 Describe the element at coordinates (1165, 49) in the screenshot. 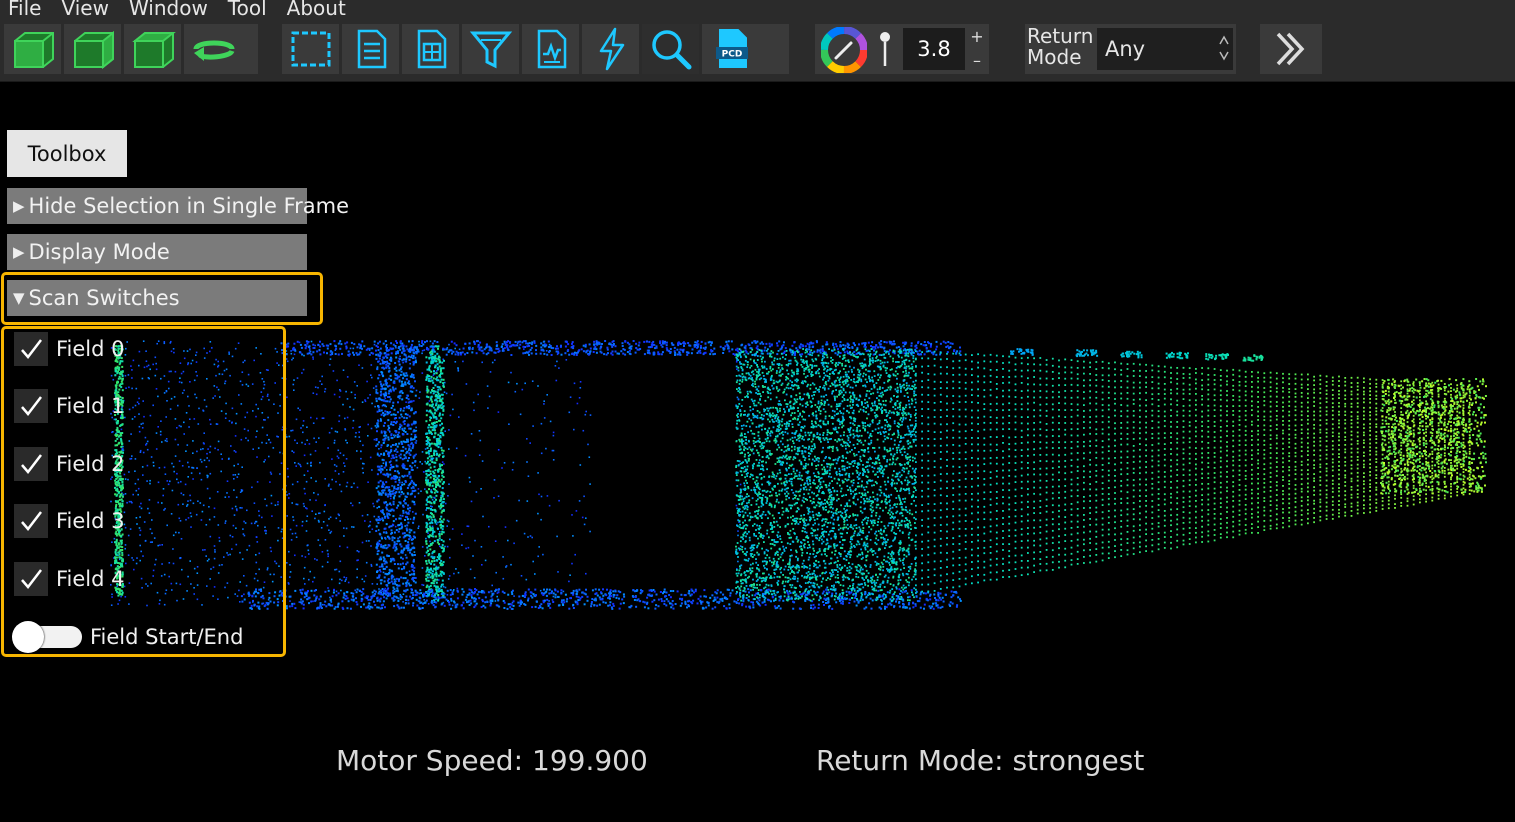

I see `return-mode-select: Any` at that location.